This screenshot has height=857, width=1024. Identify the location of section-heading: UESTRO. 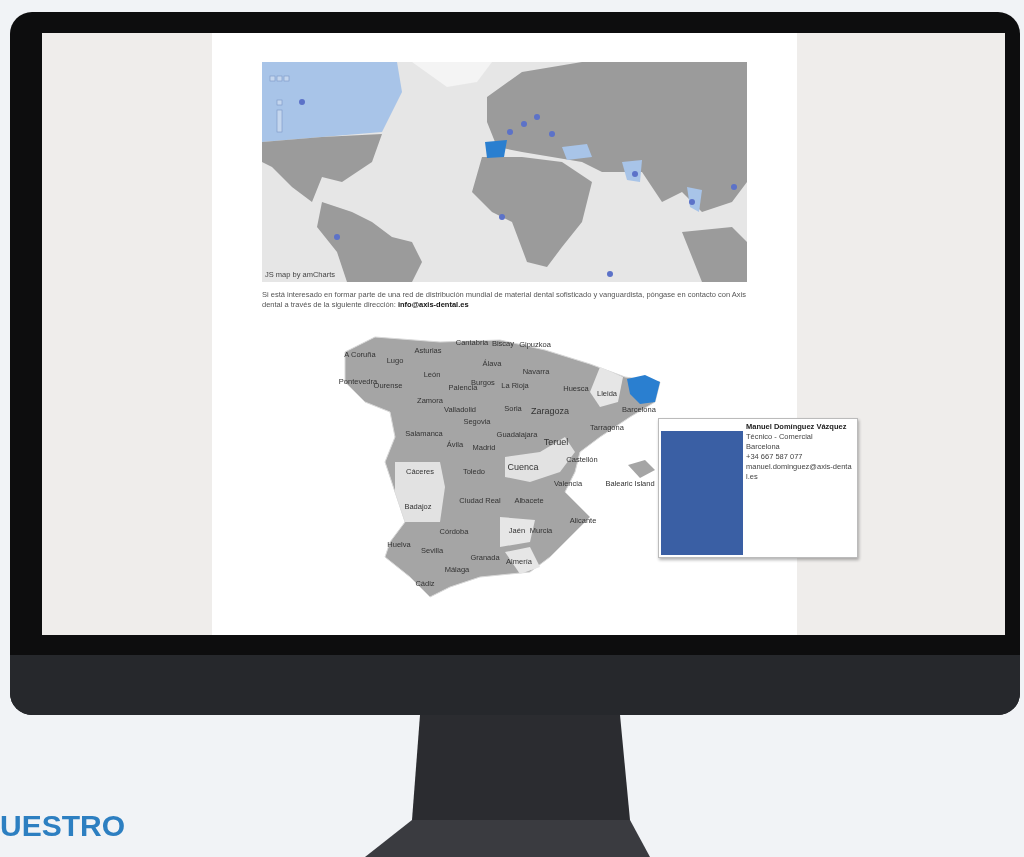
(63, 826).